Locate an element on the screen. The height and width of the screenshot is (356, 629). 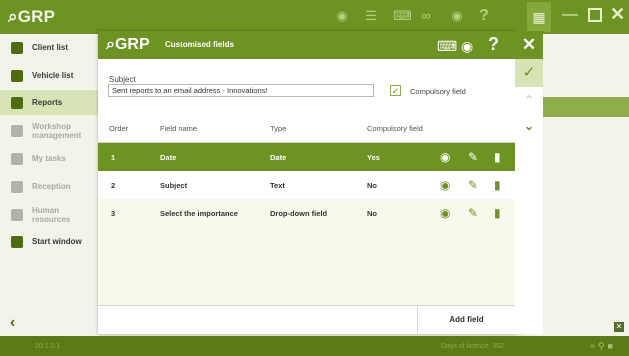
home-icon is located at coordinates (17, 241).